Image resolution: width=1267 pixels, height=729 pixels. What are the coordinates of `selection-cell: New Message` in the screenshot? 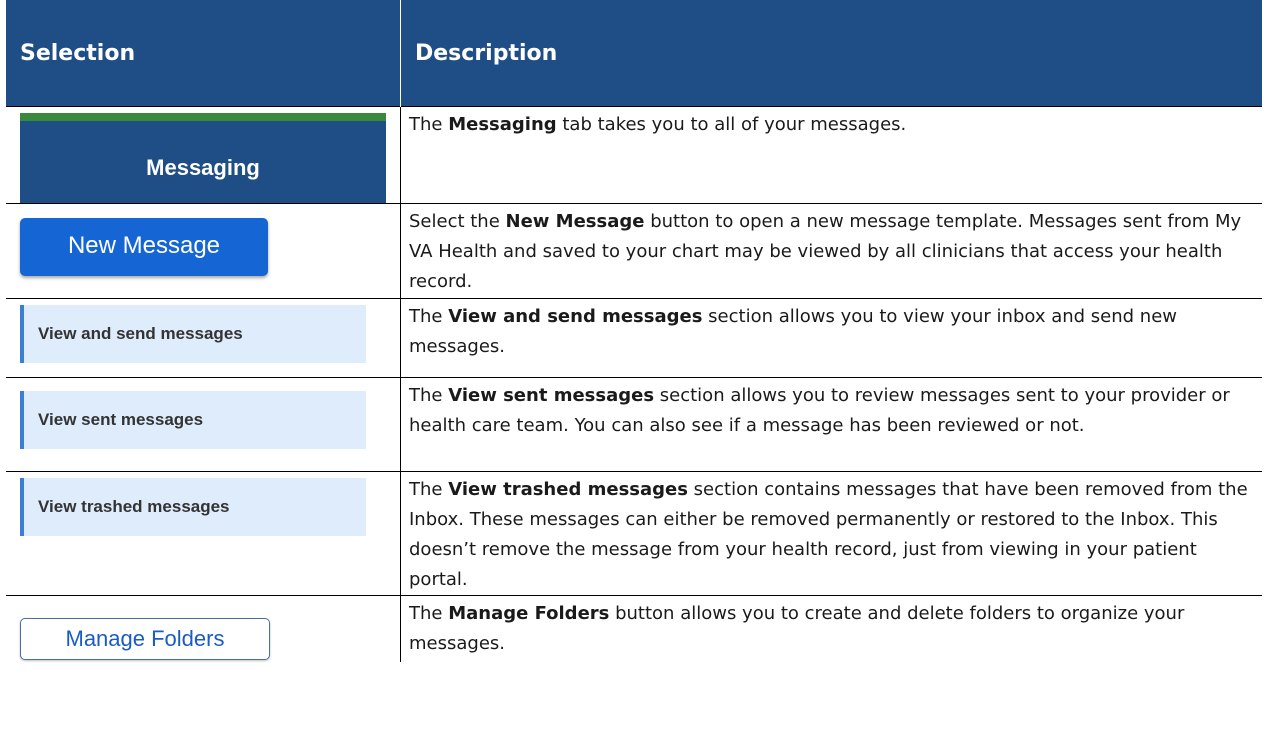 It's located at (203, 251).